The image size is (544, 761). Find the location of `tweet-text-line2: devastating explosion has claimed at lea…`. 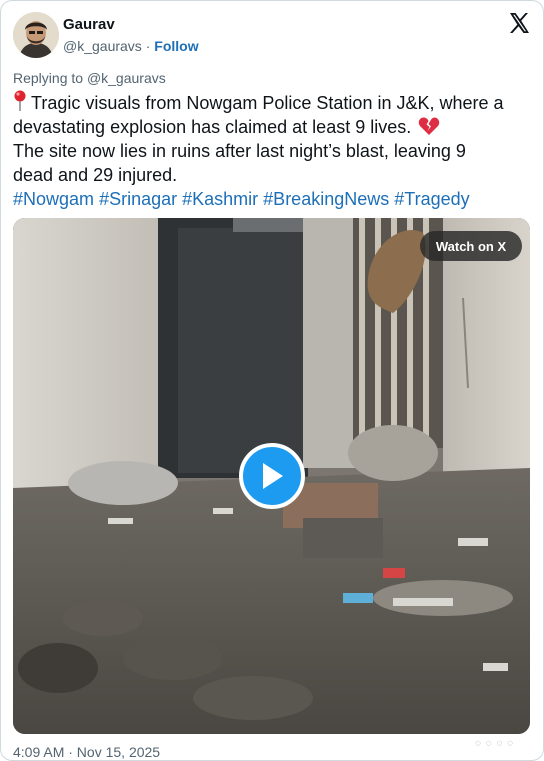

tweet-text-line2: devastating explosion has claimed at lea… is located at coordinates (212, 127).